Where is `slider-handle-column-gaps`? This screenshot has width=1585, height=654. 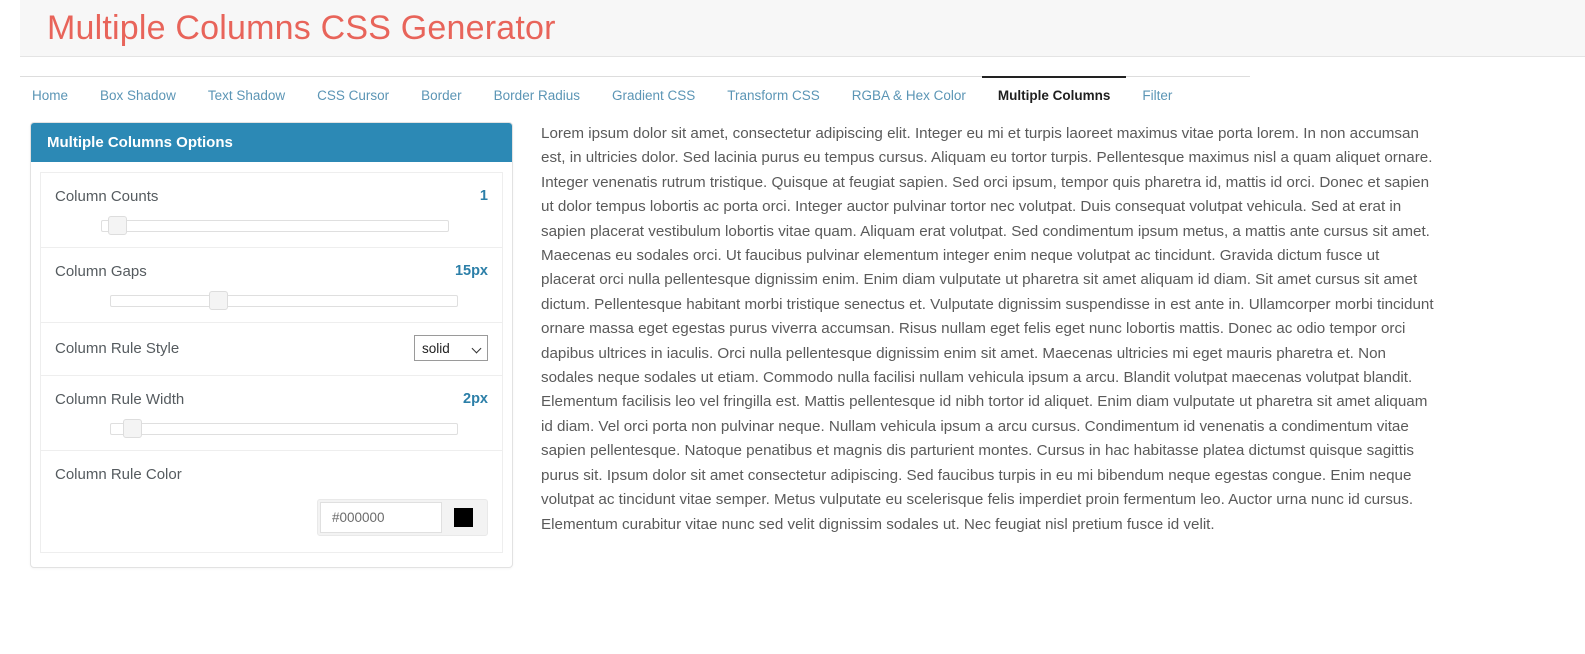
slider-handle-column-gaps is located at coordinates (218, 300).